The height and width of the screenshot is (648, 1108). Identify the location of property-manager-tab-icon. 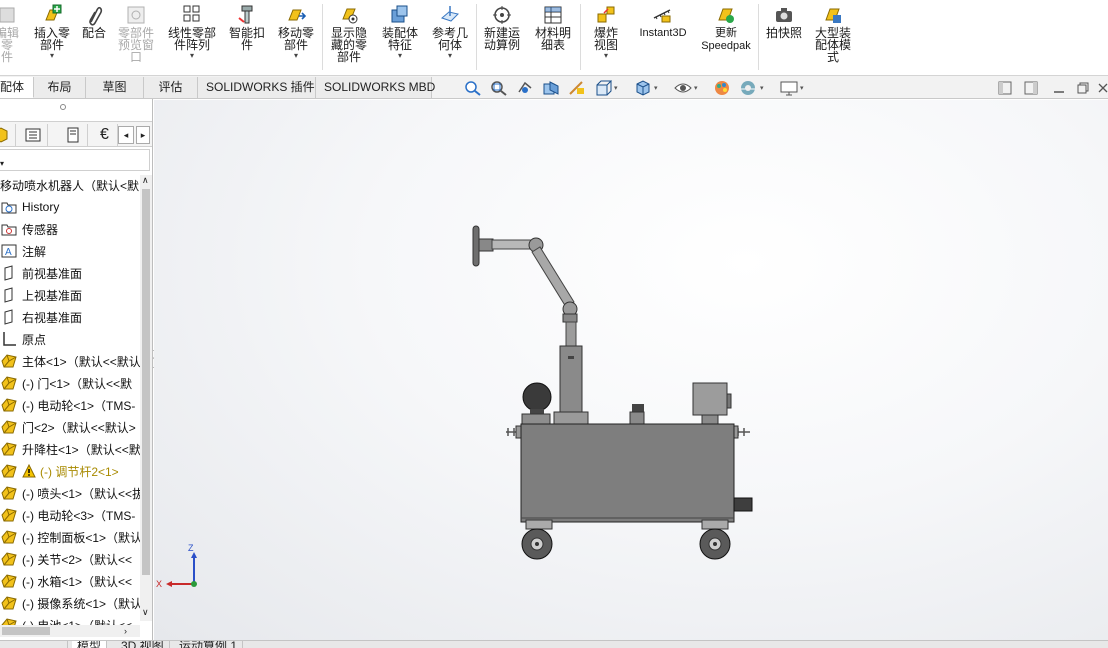
(33, 135).